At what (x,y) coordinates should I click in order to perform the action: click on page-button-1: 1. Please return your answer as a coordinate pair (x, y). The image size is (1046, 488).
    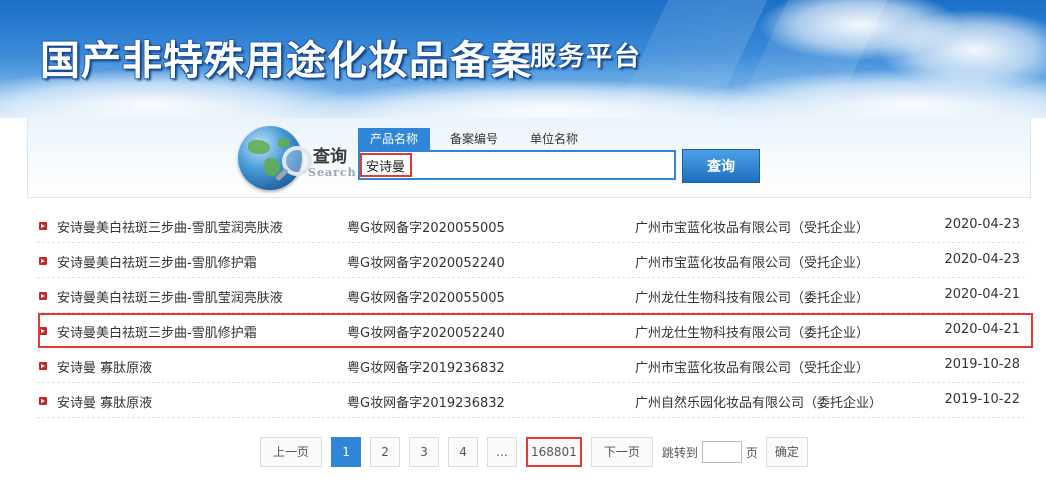
    Looking at the image, I should click on (346, 452).